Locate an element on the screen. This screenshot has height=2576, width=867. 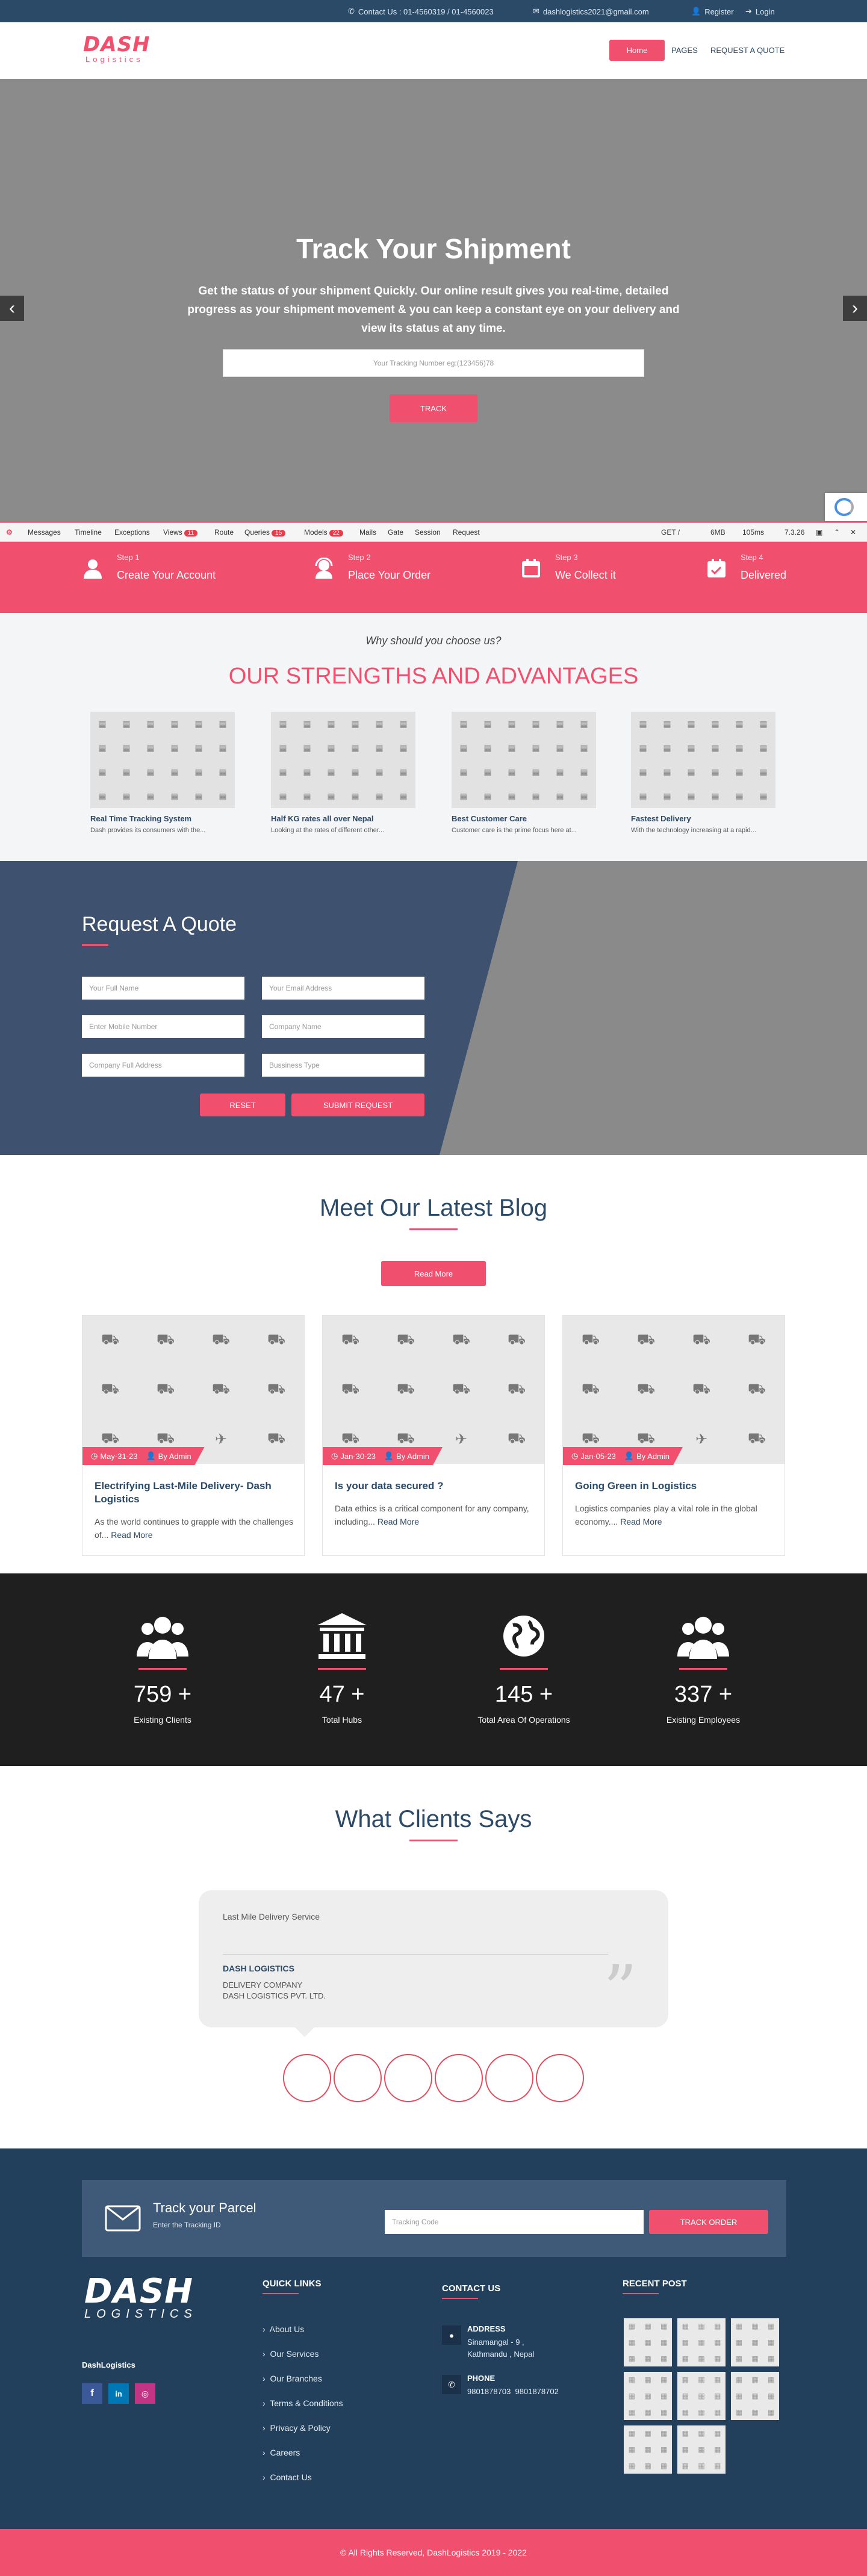
debug-tab-request: Request is located at coordinates (466, 533).